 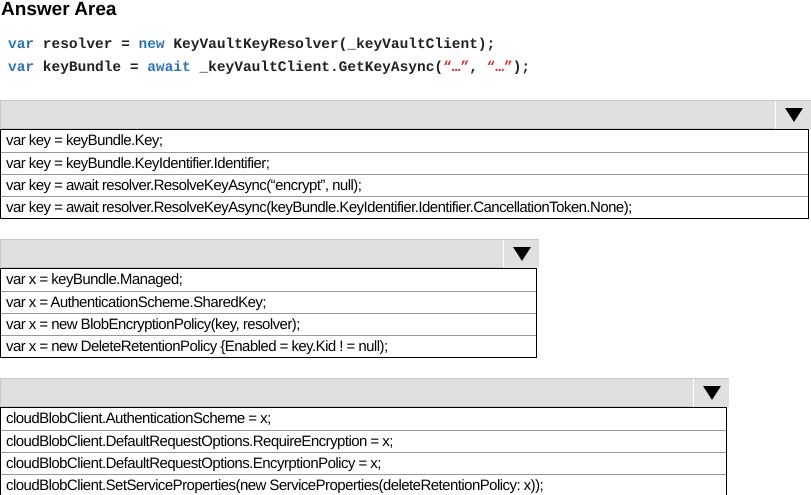 What do you see at coordinates (268, 280) in the screenshot?
I see `dropdown-option: var x = keyBundle.Managed;` at bounding box center [268, 280].